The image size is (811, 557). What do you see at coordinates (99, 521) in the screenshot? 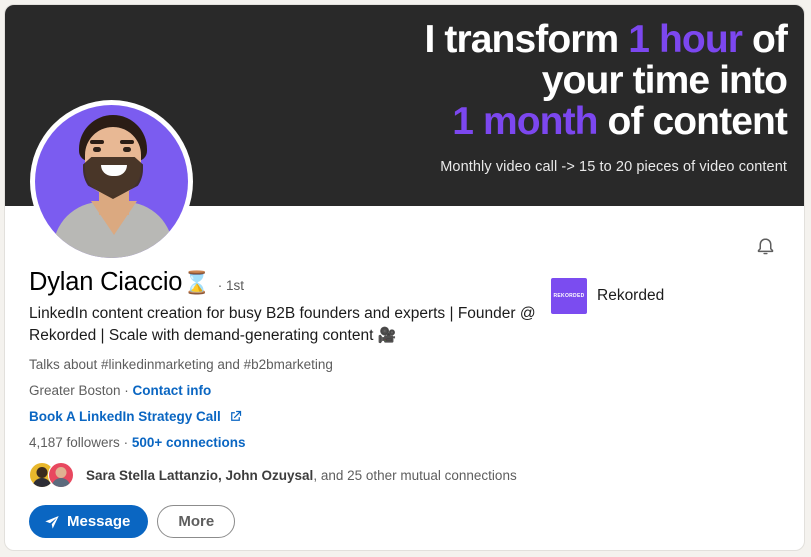
I see `message-button-label: Message` at bounding box center [99, 521].